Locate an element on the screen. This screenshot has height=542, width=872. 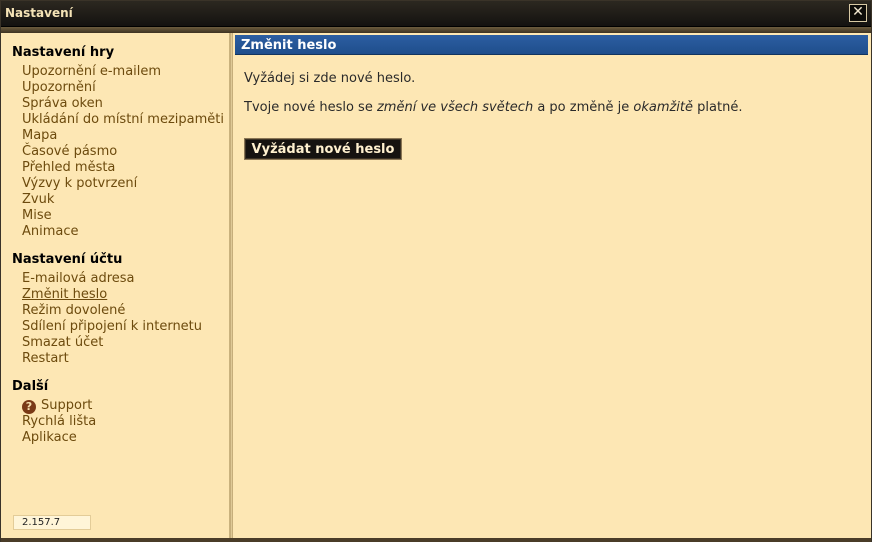
request-new-password-button: Vyžádat nové heslo is located at coordinates (323, 149).